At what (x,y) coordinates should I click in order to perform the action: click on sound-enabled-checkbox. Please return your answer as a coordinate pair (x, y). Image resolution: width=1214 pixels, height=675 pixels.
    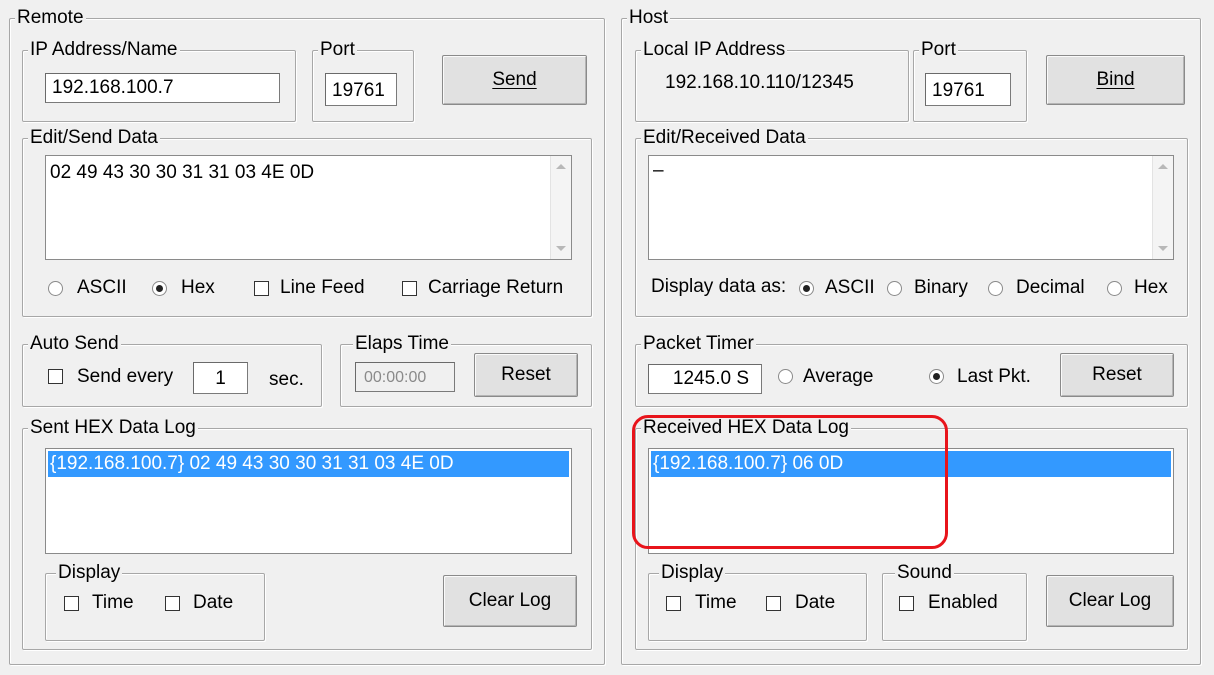
    Looking at the image, I should click on (906, 603).